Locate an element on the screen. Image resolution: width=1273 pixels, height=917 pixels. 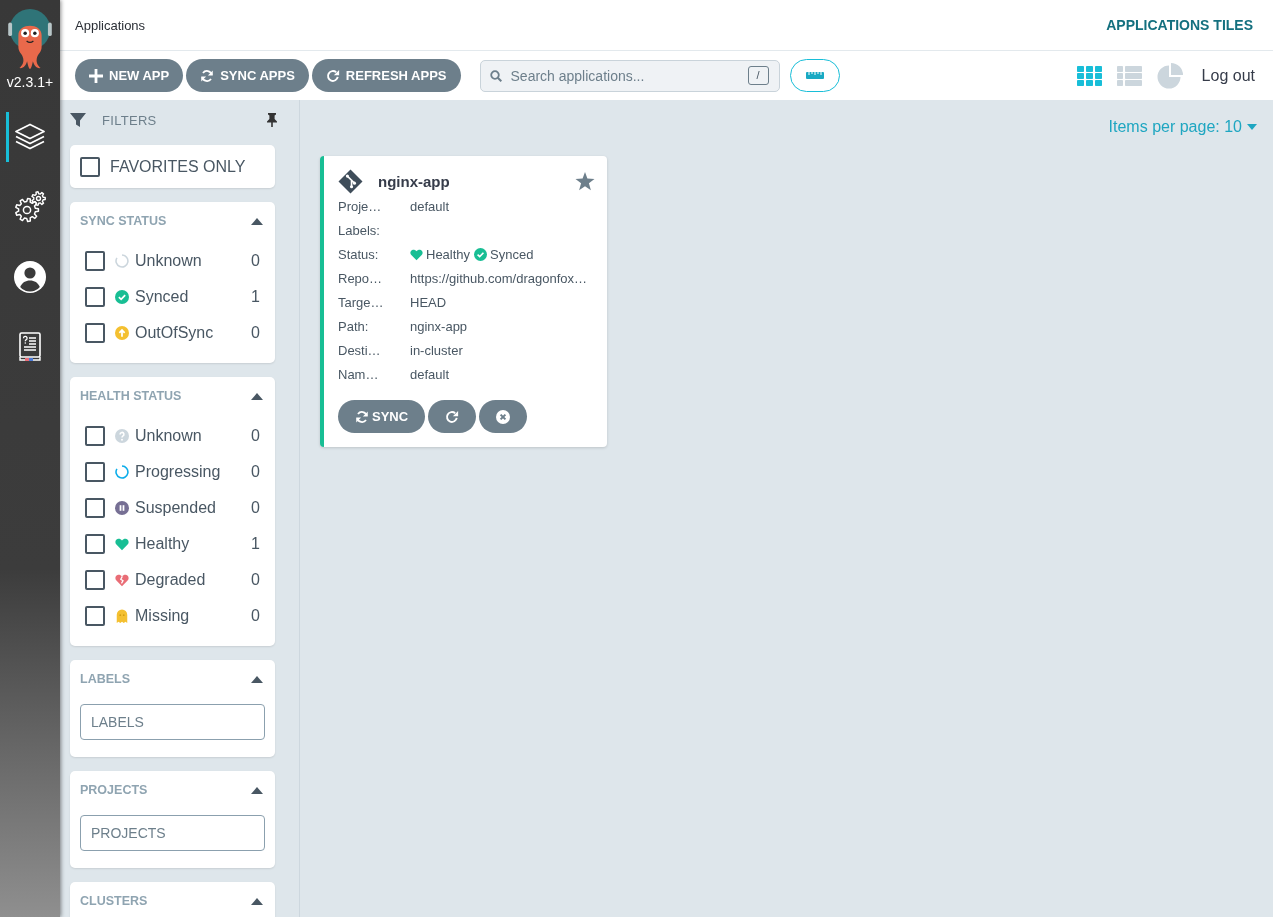
panel-title: PROJECTS is located at coordinates (114, 790).